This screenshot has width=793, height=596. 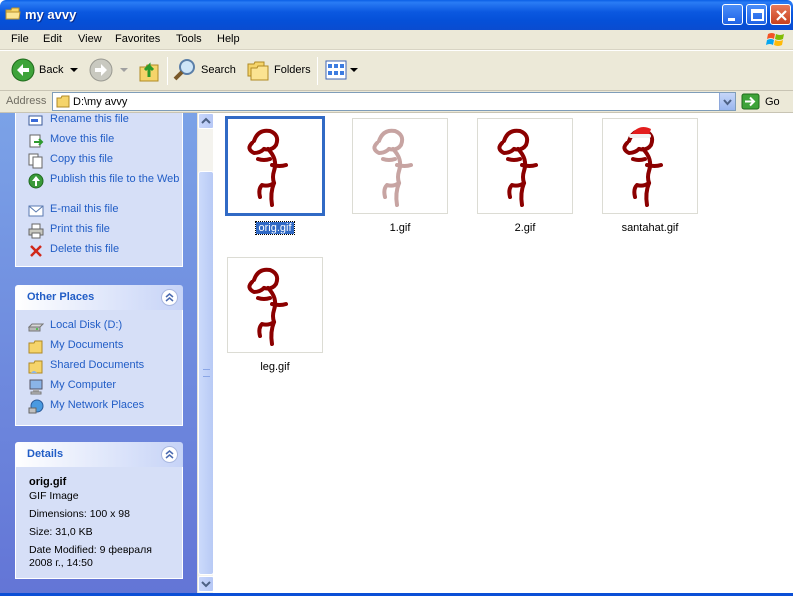 I want to click on copy-icon, so click(x=35, y=161).